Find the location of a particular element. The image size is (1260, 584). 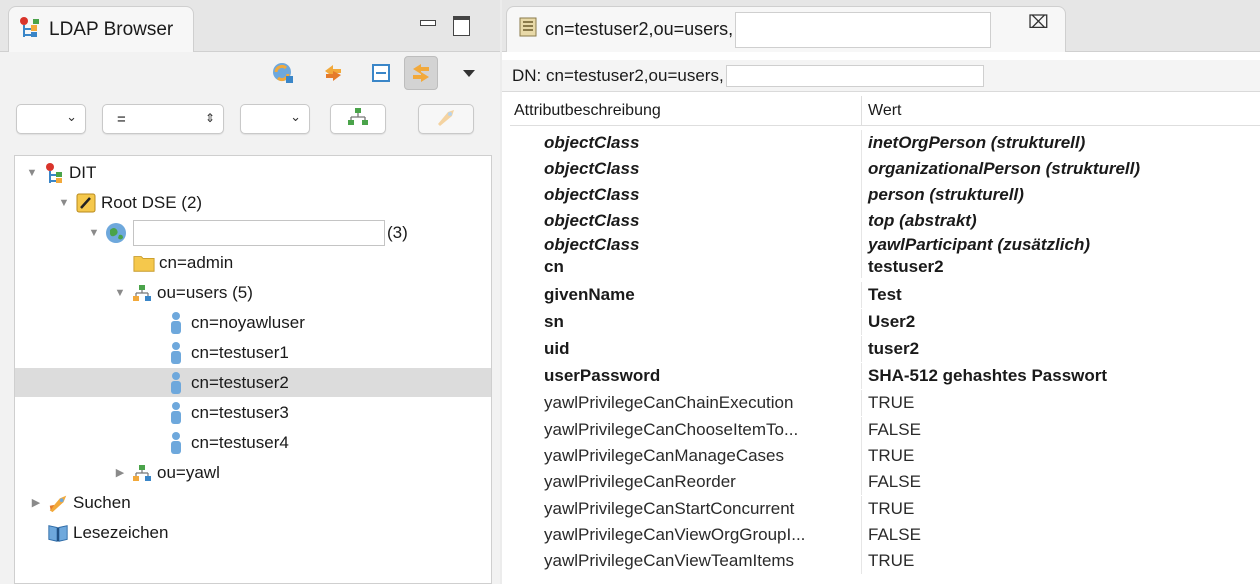

table-row: objectClass person (strukturell) is located at coordinates (885, 195).